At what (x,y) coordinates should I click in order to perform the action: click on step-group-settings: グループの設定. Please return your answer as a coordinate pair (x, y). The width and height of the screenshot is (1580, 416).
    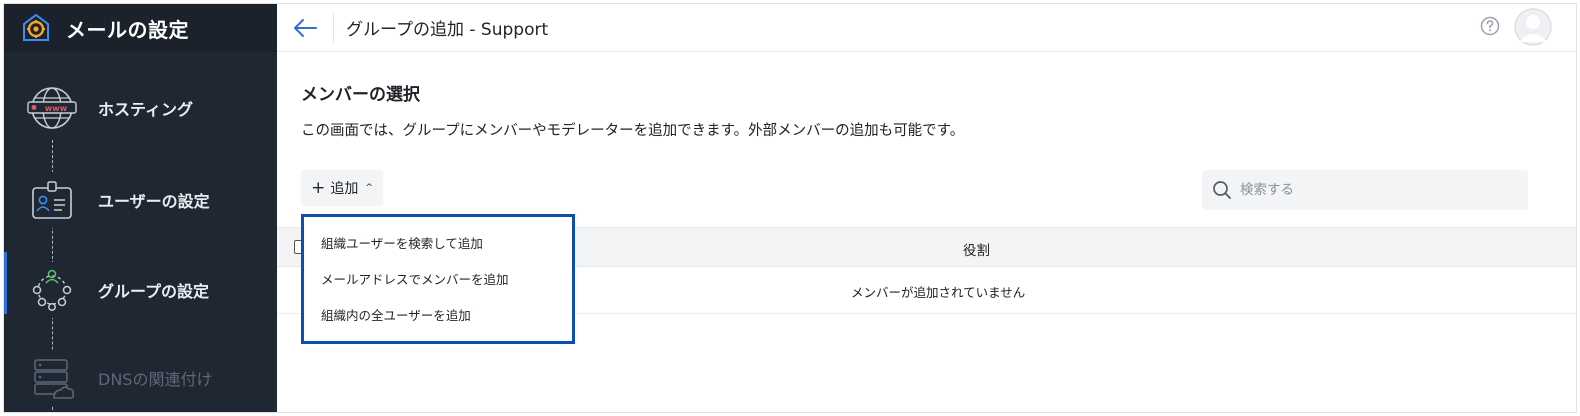
    Looking at the image, I should click on (140, 290).